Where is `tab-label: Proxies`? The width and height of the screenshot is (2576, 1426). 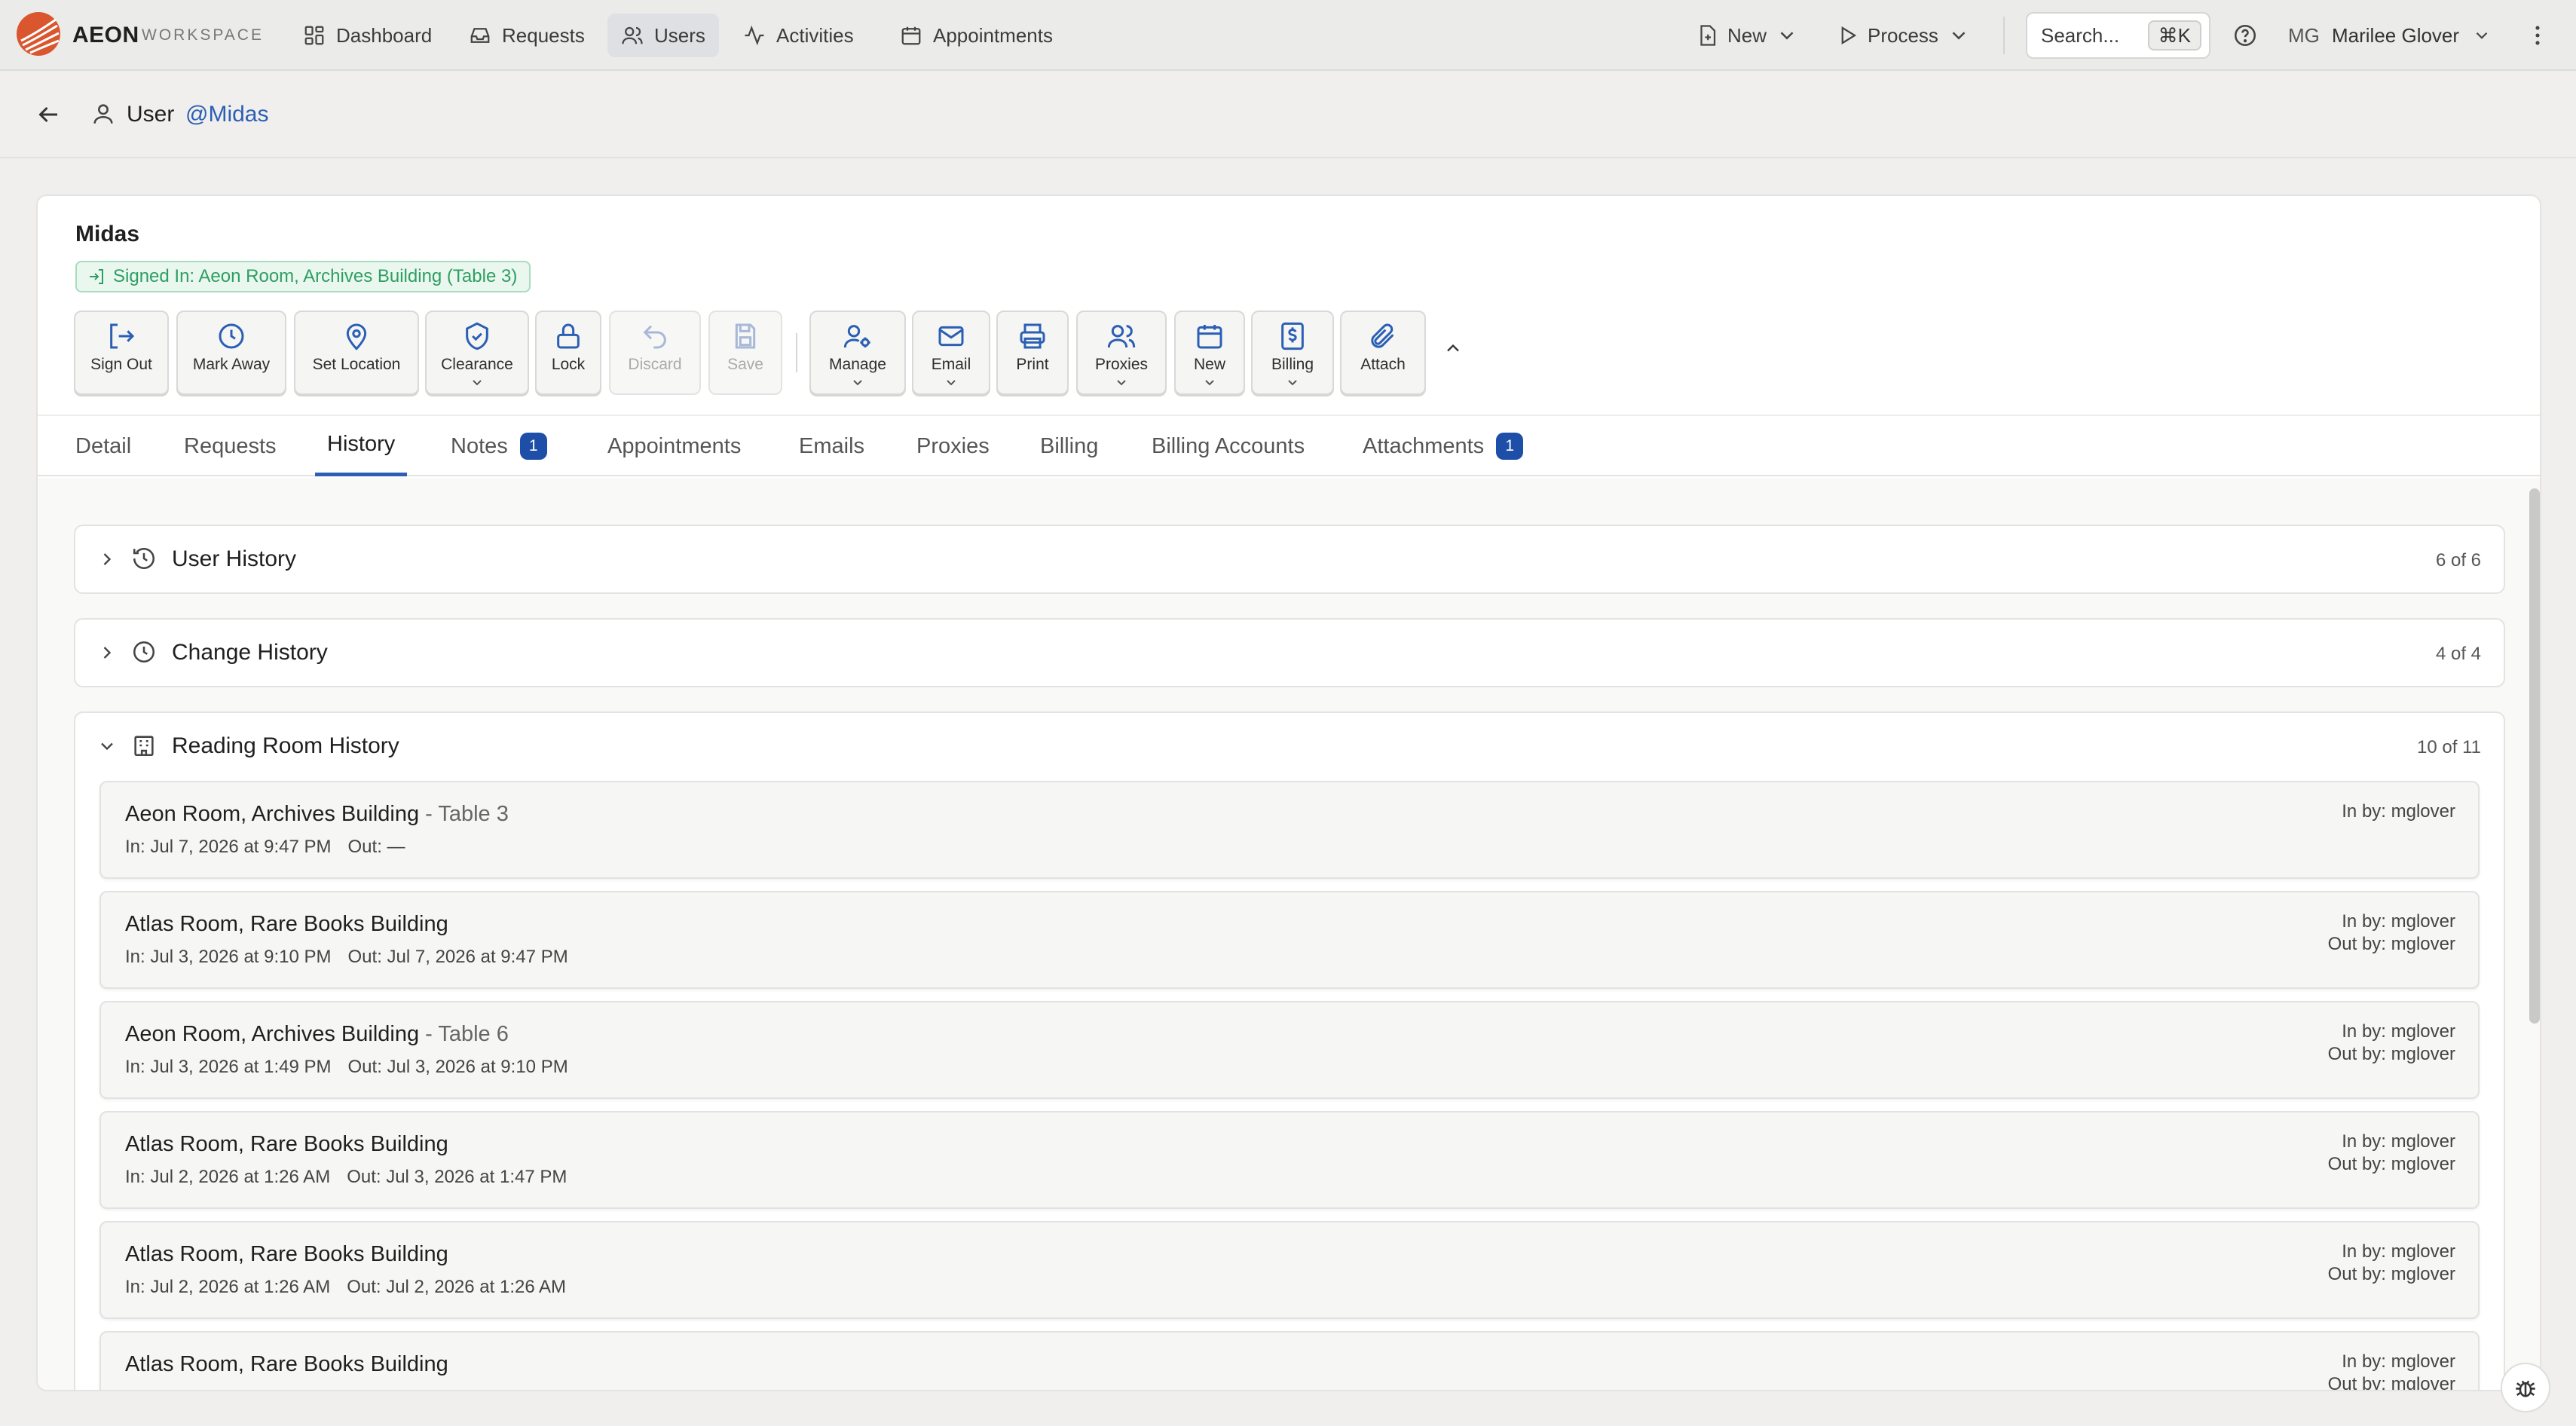 tab-label: Proxies is located at coordinates (953, 445).